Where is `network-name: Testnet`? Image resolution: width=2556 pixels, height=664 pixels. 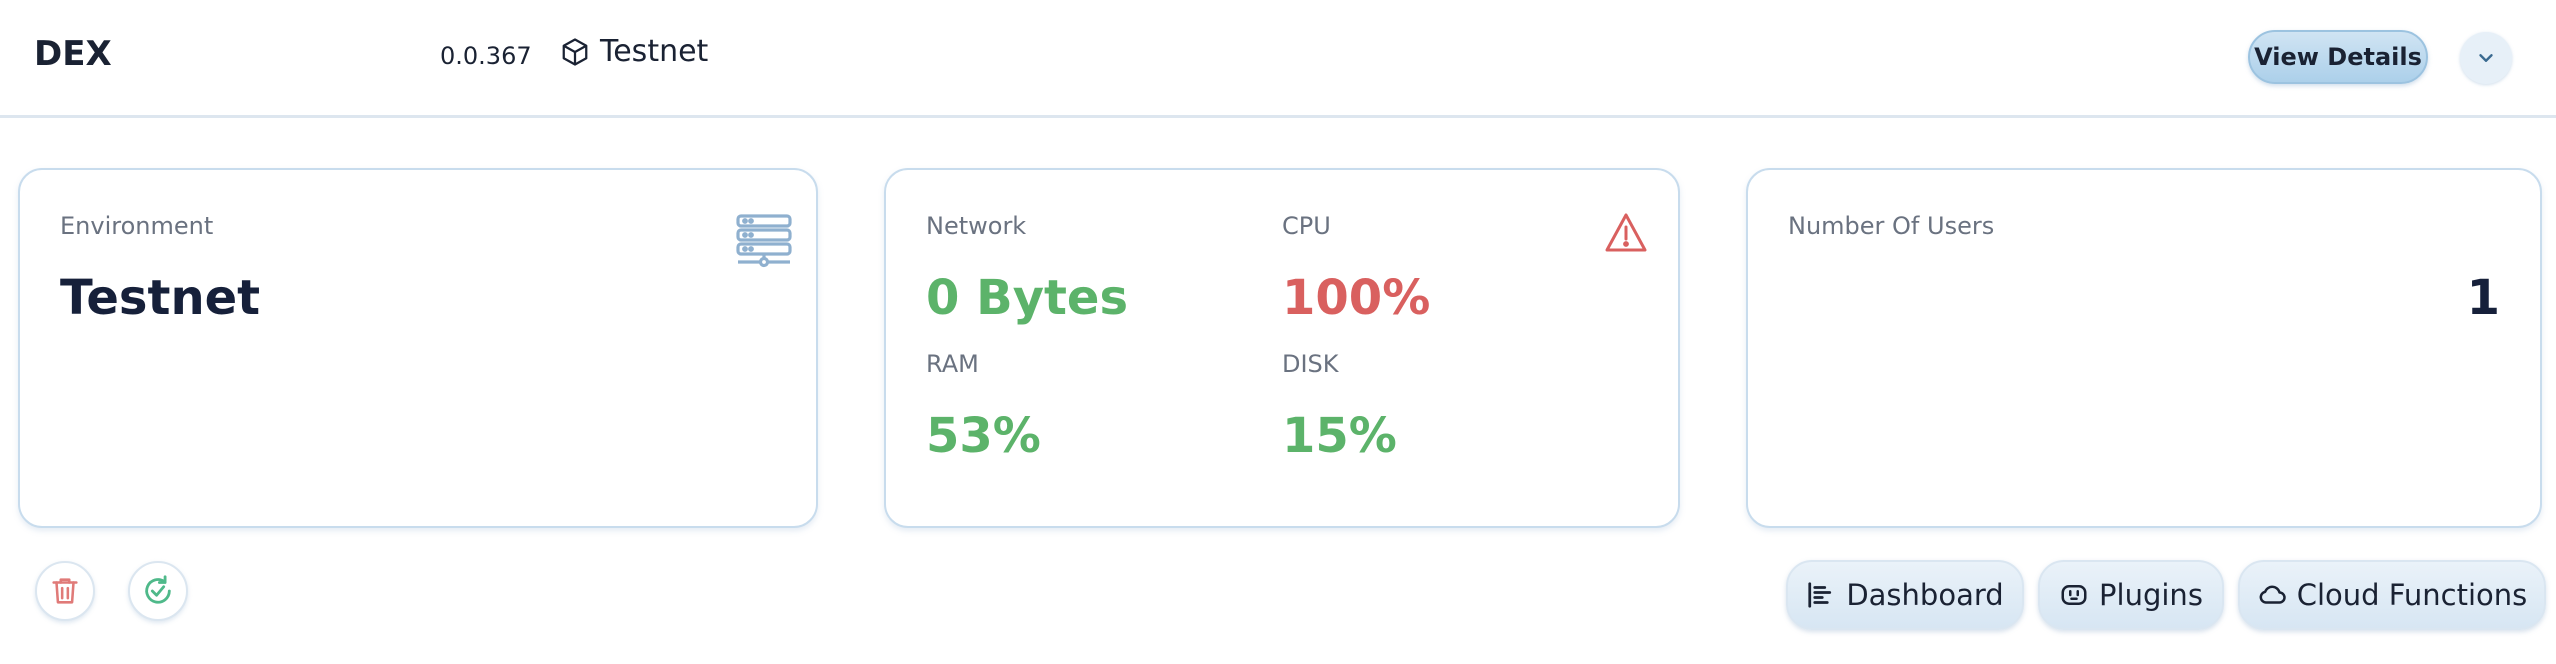 network-name: Testnet is located at coordinates (654, 51).